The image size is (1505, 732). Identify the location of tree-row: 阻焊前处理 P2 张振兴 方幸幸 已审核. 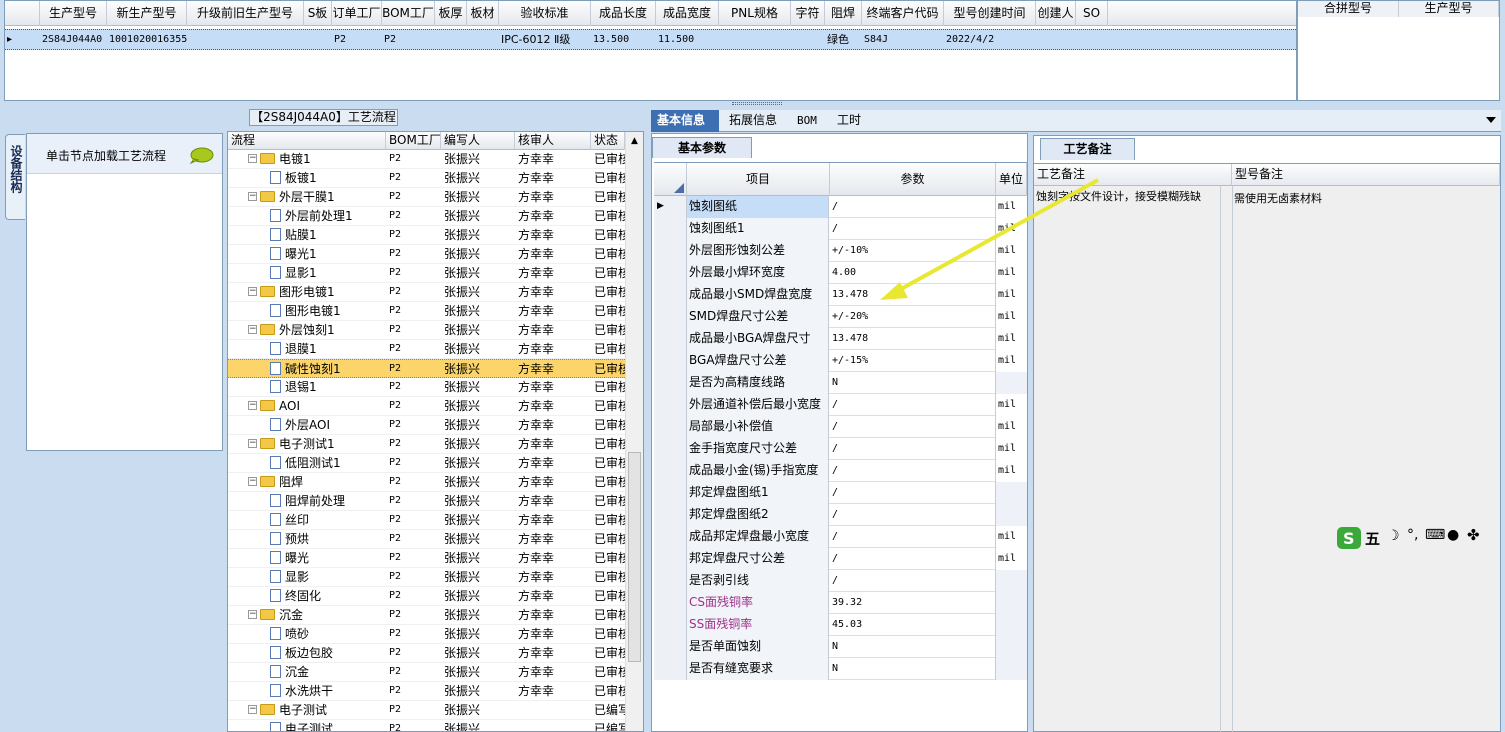
(427, 501).